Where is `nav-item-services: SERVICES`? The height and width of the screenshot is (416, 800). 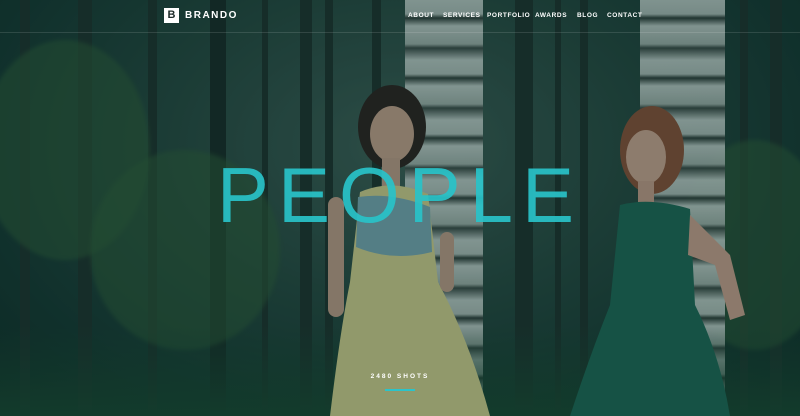 nav-item-services: SERVICES is located at coordinates (462, 15).